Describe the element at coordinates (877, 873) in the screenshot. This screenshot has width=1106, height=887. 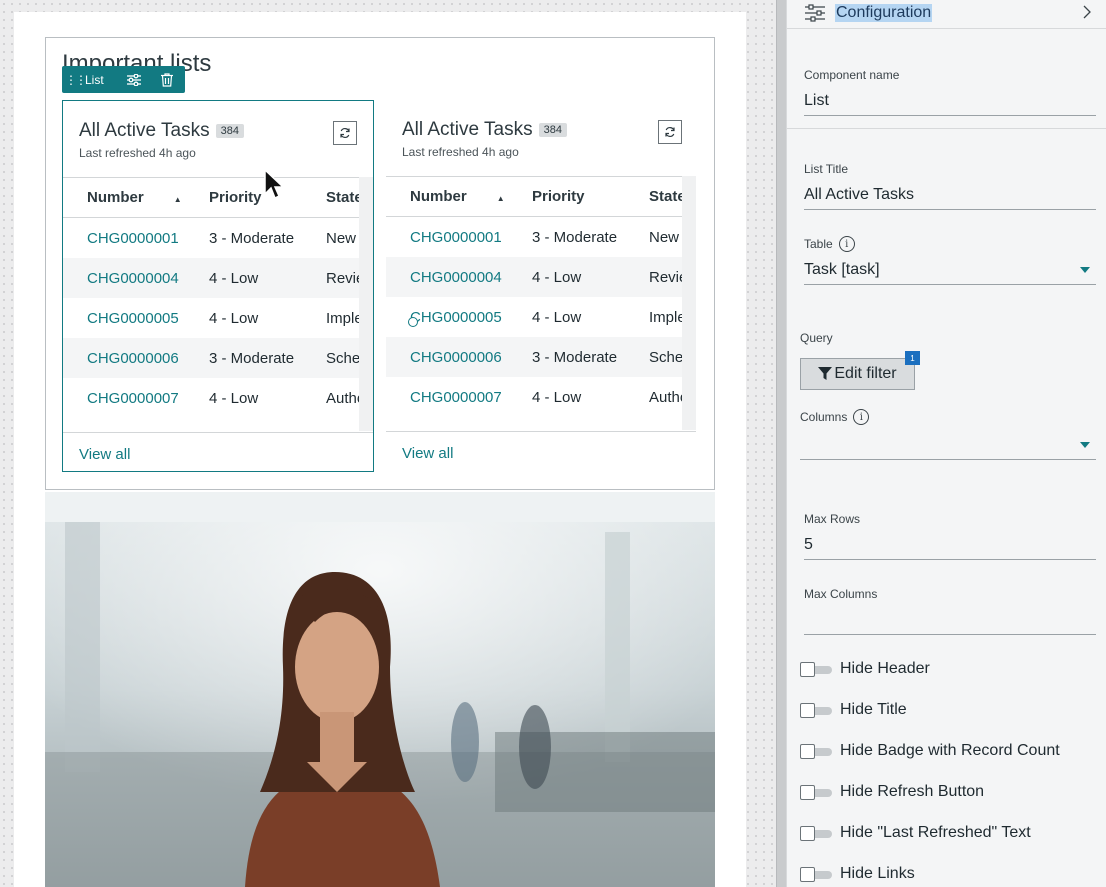
I see `toggle-label: Hide Links` at that location.